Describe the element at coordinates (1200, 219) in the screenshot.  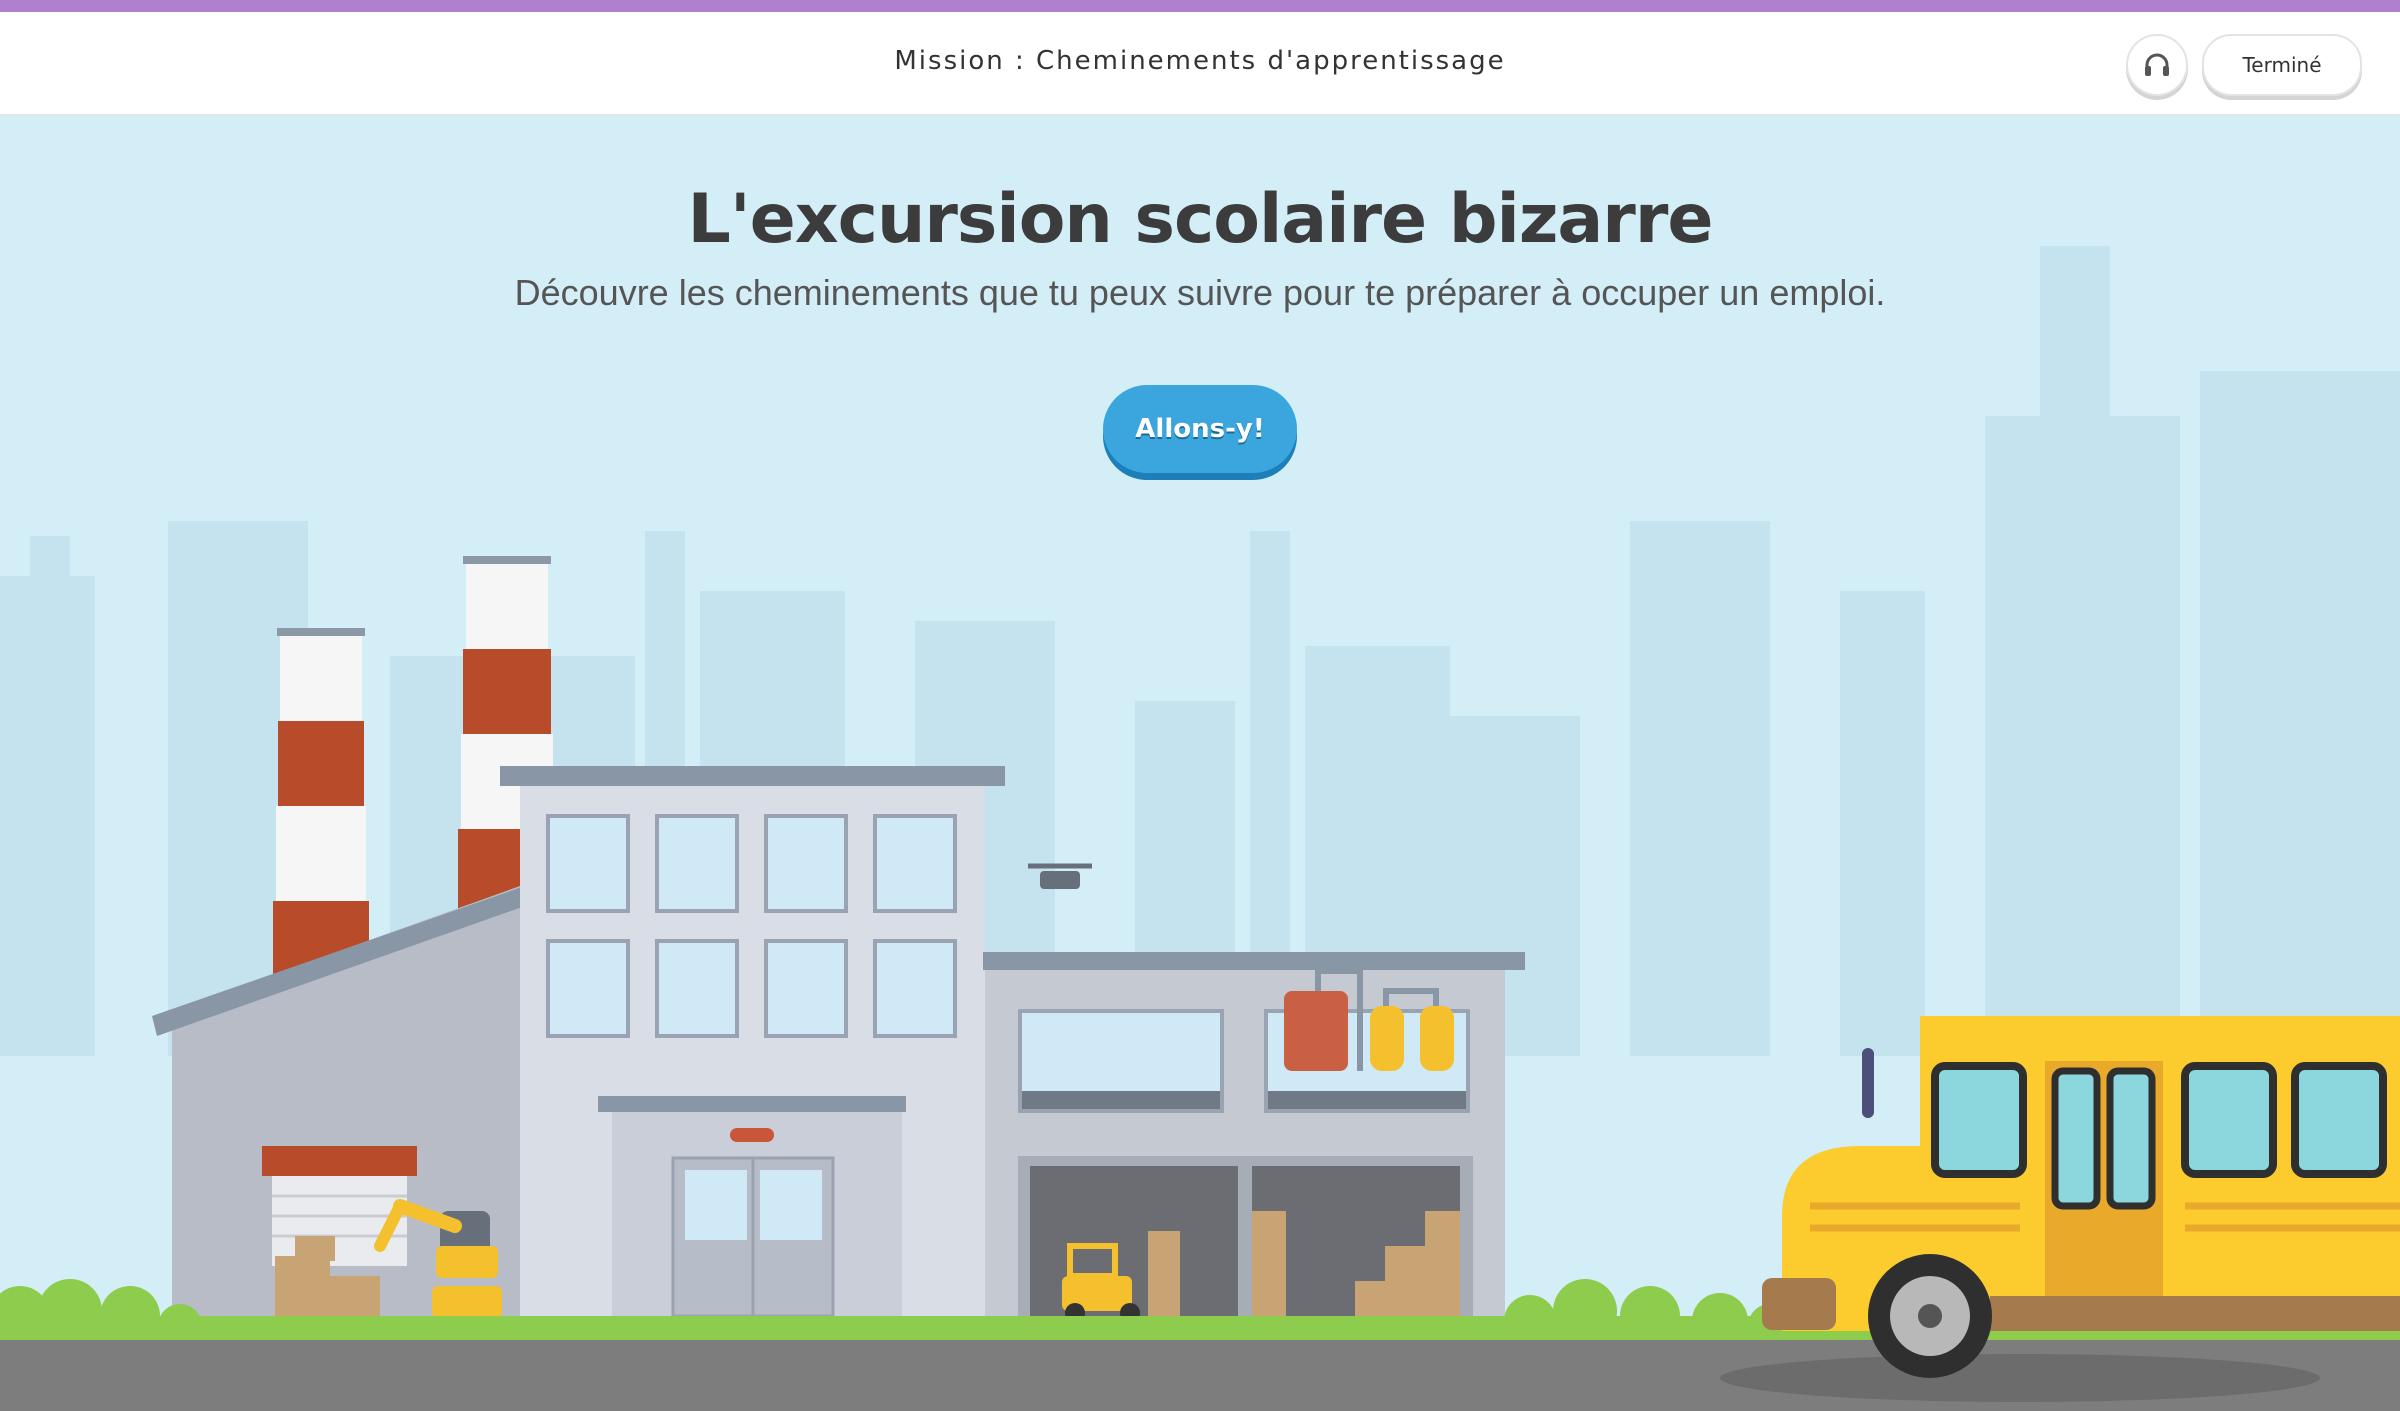
I see `hero-title: L'excursion scolaire bizarre` at that location.